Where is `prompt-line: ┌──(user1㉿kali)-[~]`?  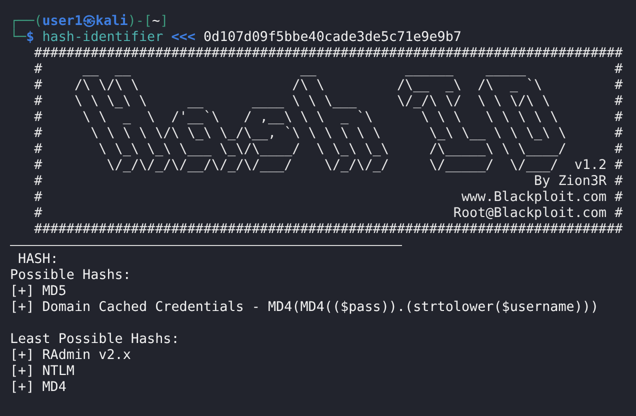 prompt-line: ┌──(user1㉿kali)-[~] is located at coordinates (89, 21).